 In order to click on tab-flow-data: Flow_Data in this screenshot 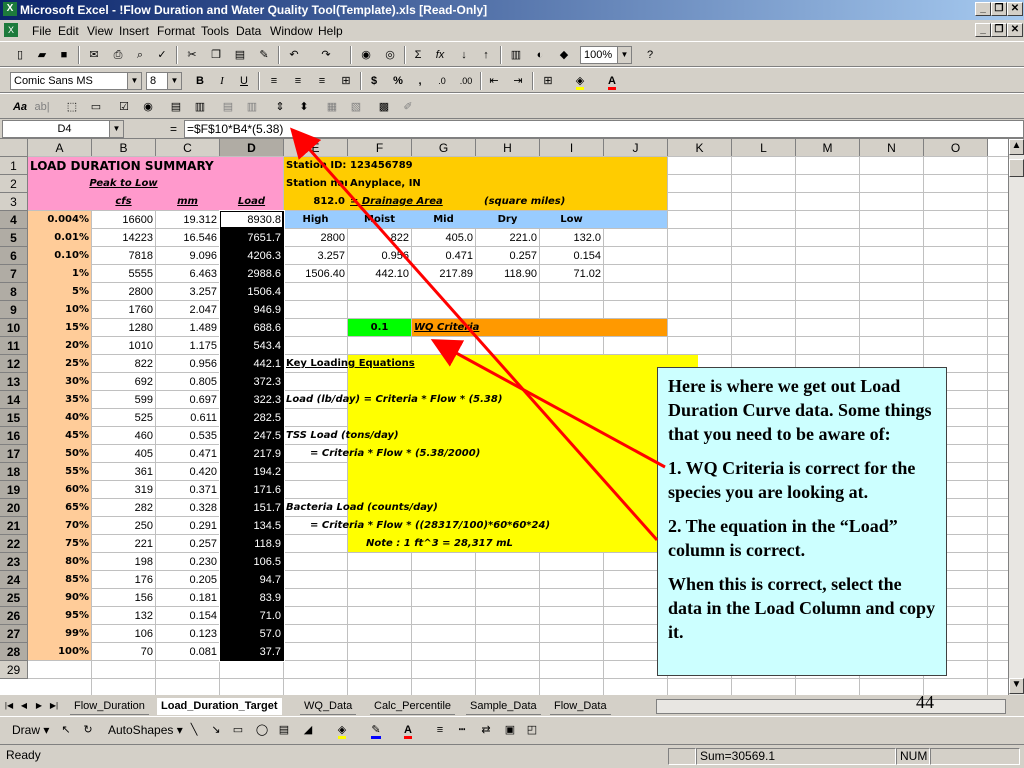, I will do `click(580, 706)`.